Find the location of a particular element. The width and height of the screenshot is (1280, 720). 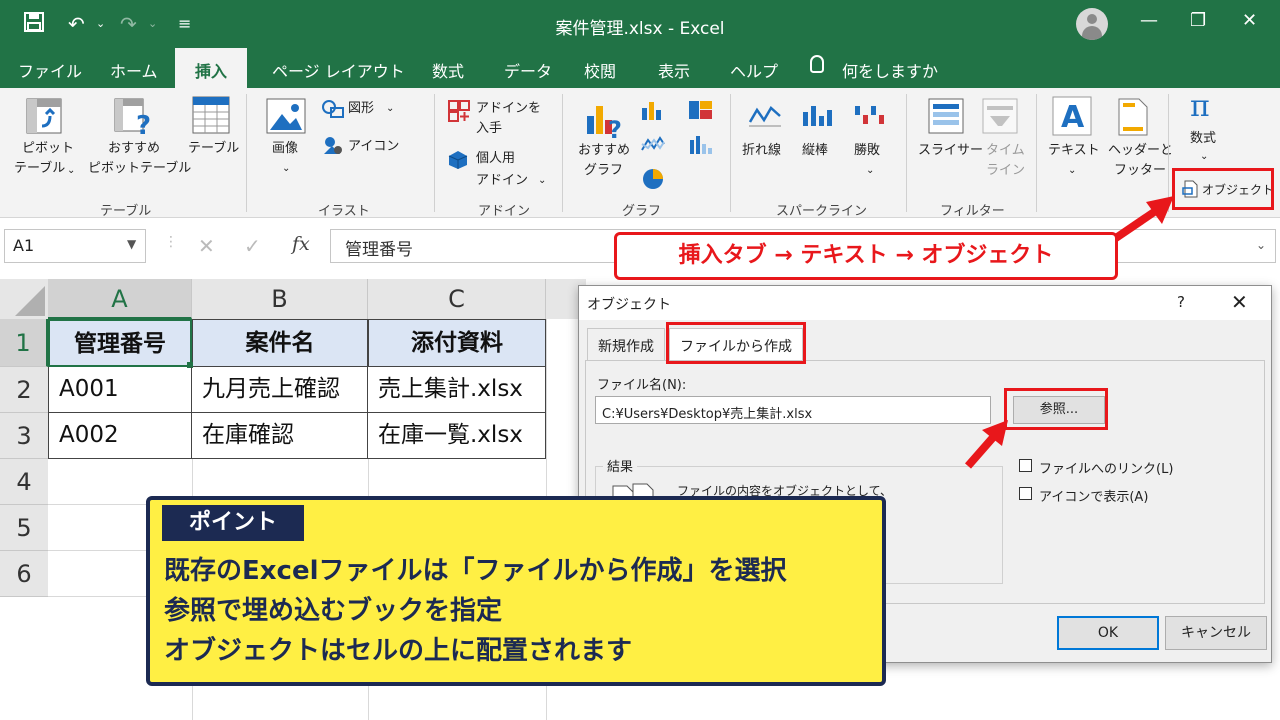

point-line-2: 参照で埋め込むブックを指定 is located at coordinates (333, 611).